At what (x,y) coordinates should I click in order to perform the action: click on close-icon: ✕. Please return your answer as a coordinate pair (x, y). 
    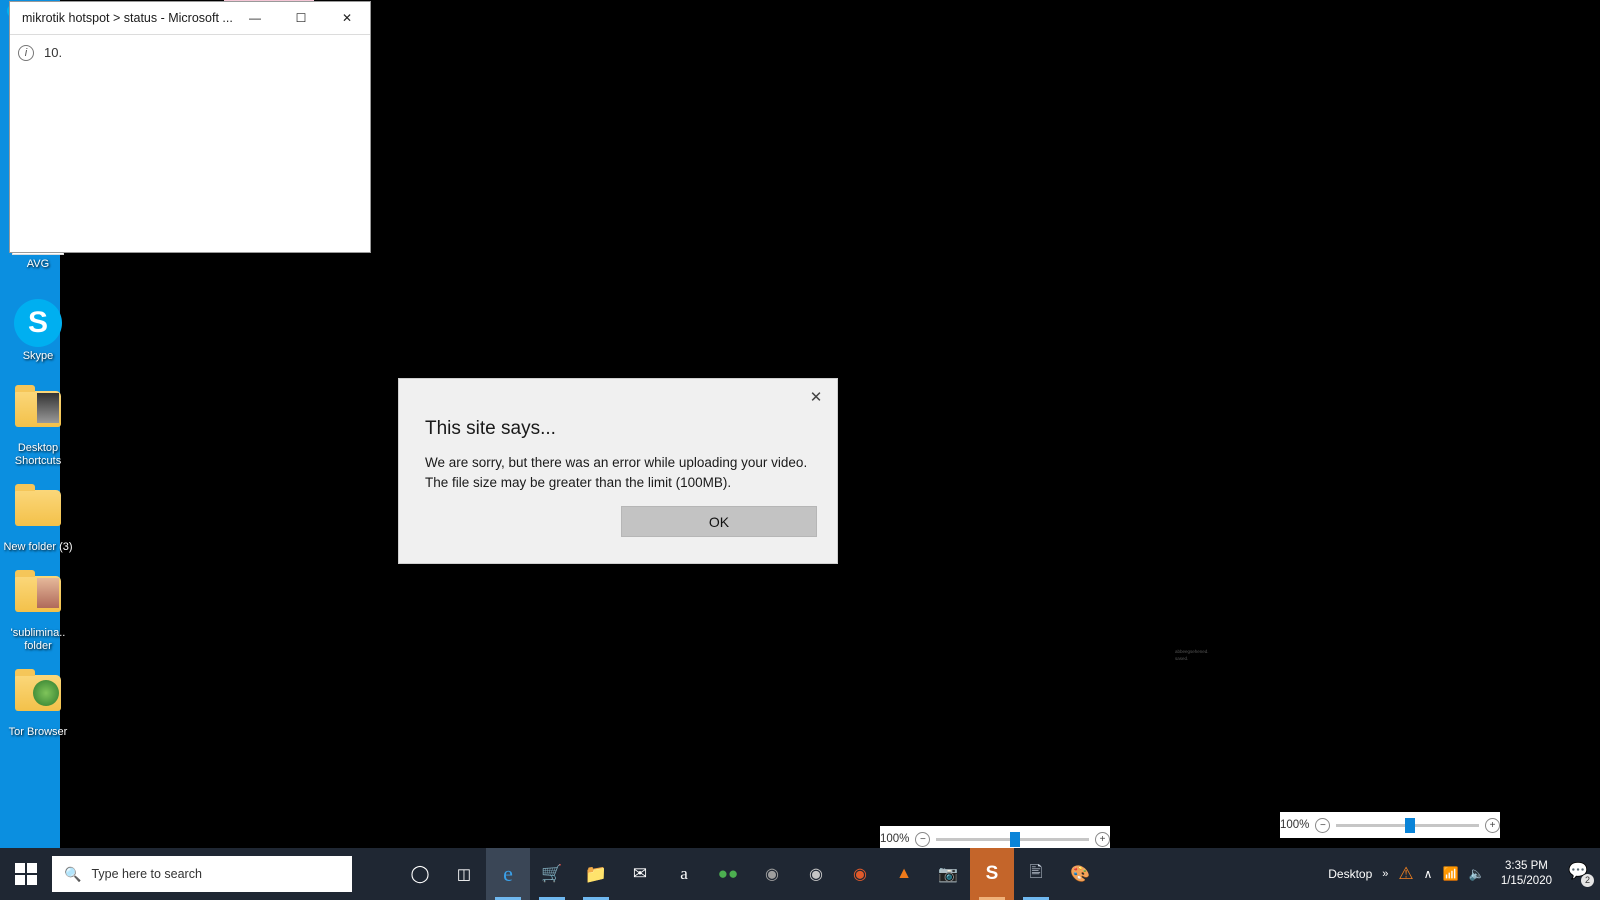
    Looking at the image, I should click on (816, 398).